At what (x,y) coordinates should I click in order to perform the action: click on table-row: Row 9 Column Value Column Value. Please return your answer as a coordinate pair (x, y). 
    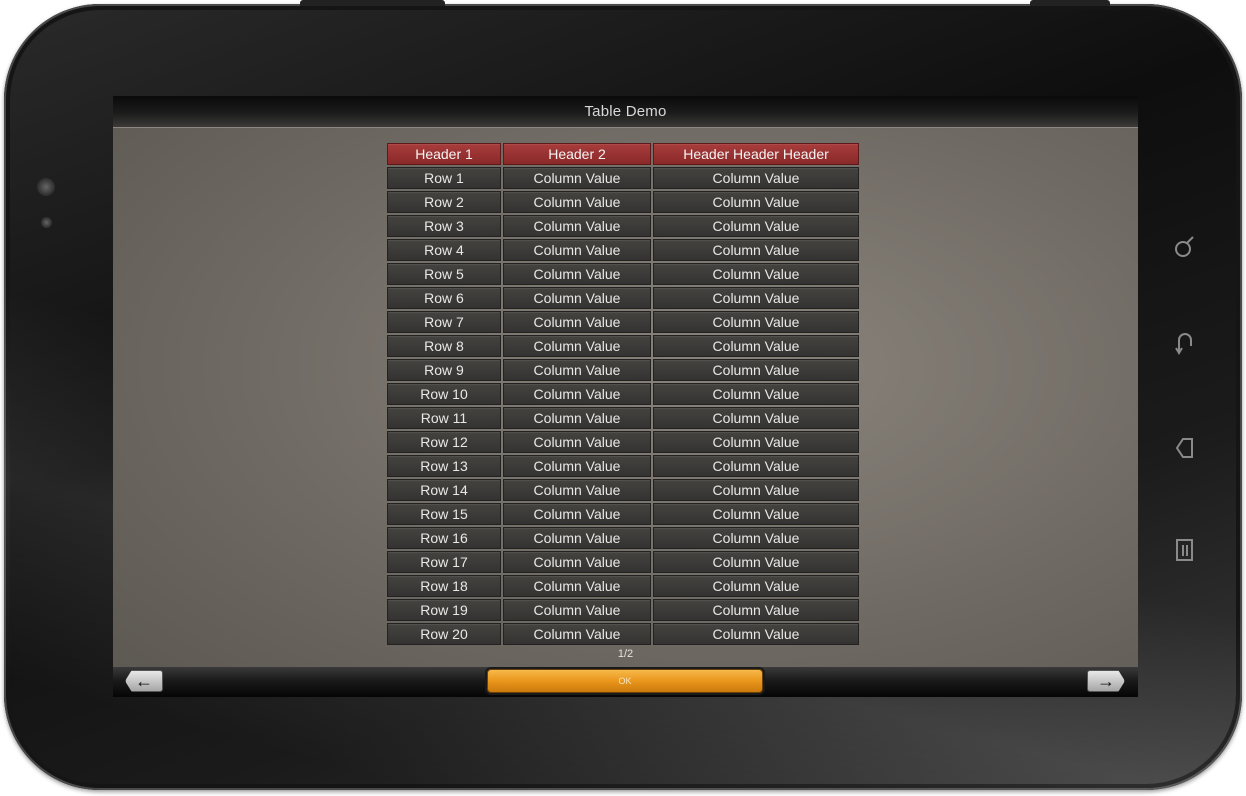
    Looking at the image, I should click on (623, 370).